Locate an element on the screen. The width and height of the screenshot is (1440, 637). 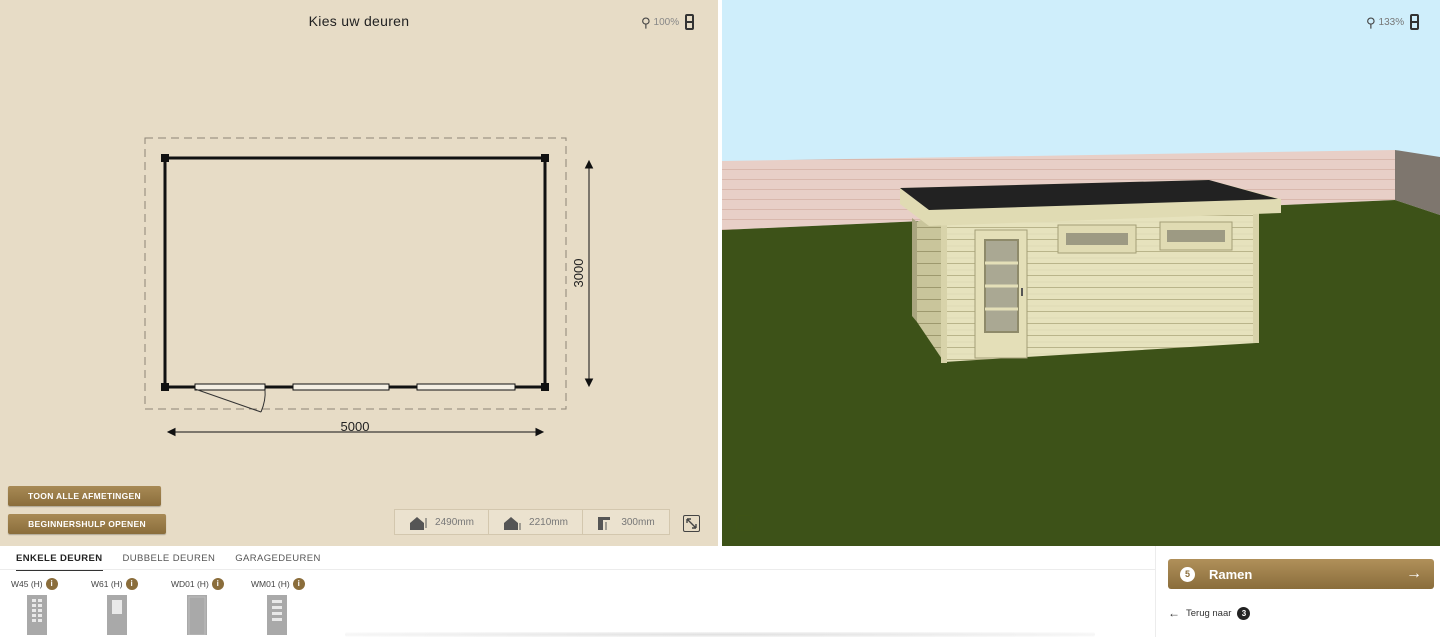
arrow-left-icon: ← is located at coordinates (1174, 613).